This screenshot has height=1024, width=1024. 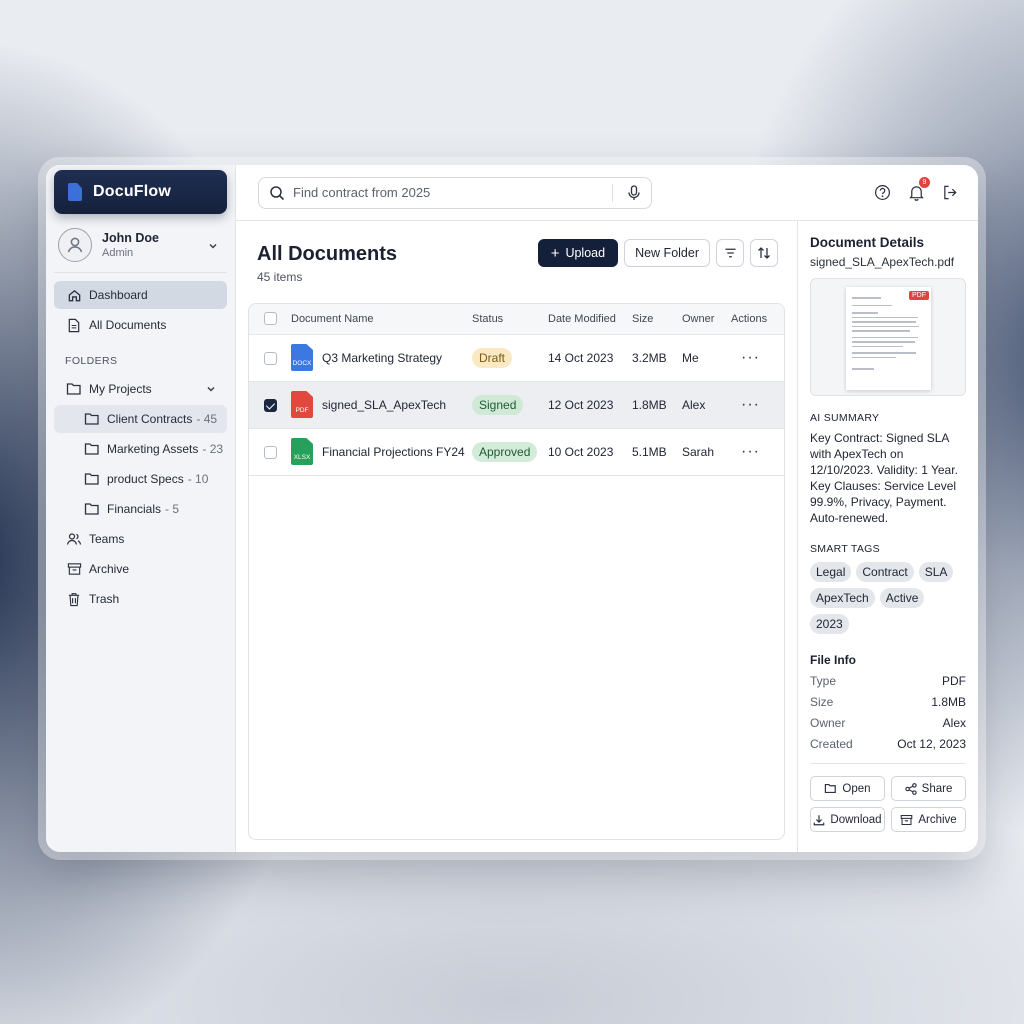 What do you see at coordinates (492, 357) in the screenshot?
I see `status-badge: Draft` at bounding box center [492, 357].